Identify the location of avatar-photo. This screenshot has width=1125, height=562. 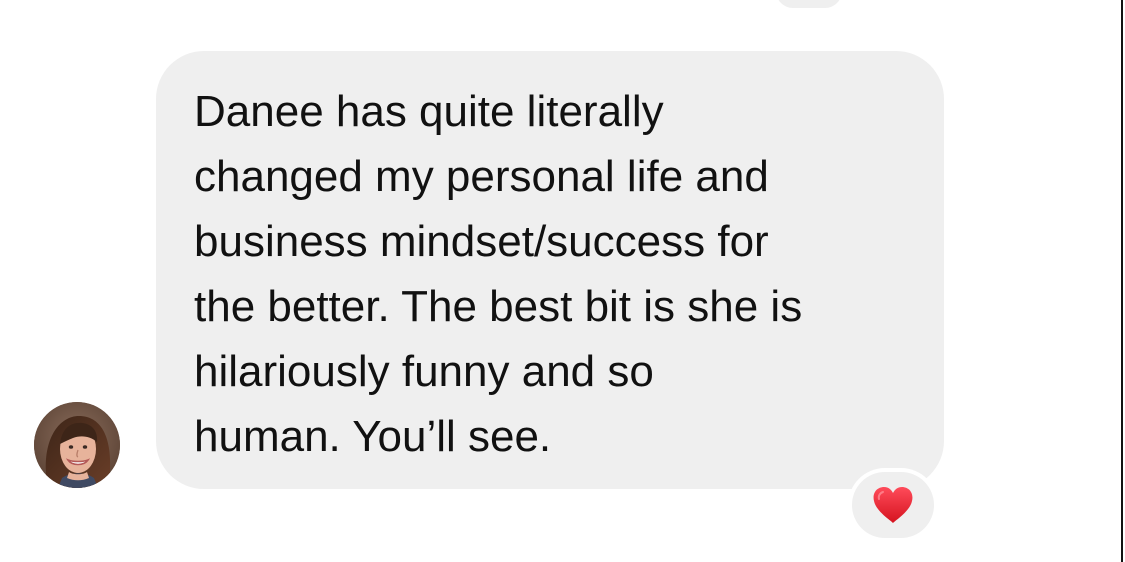
(77, 445).